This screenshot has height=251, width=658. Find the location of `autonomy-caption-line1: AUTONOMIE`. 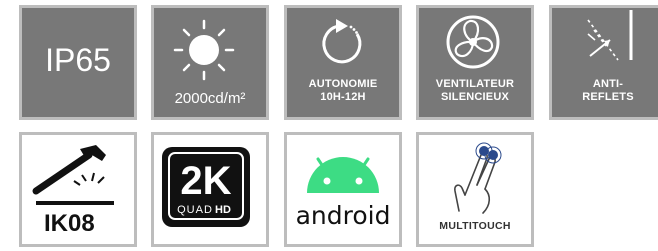

autonomy-caption-line1: AUTONOMIE is located at coordinates (343, 84).